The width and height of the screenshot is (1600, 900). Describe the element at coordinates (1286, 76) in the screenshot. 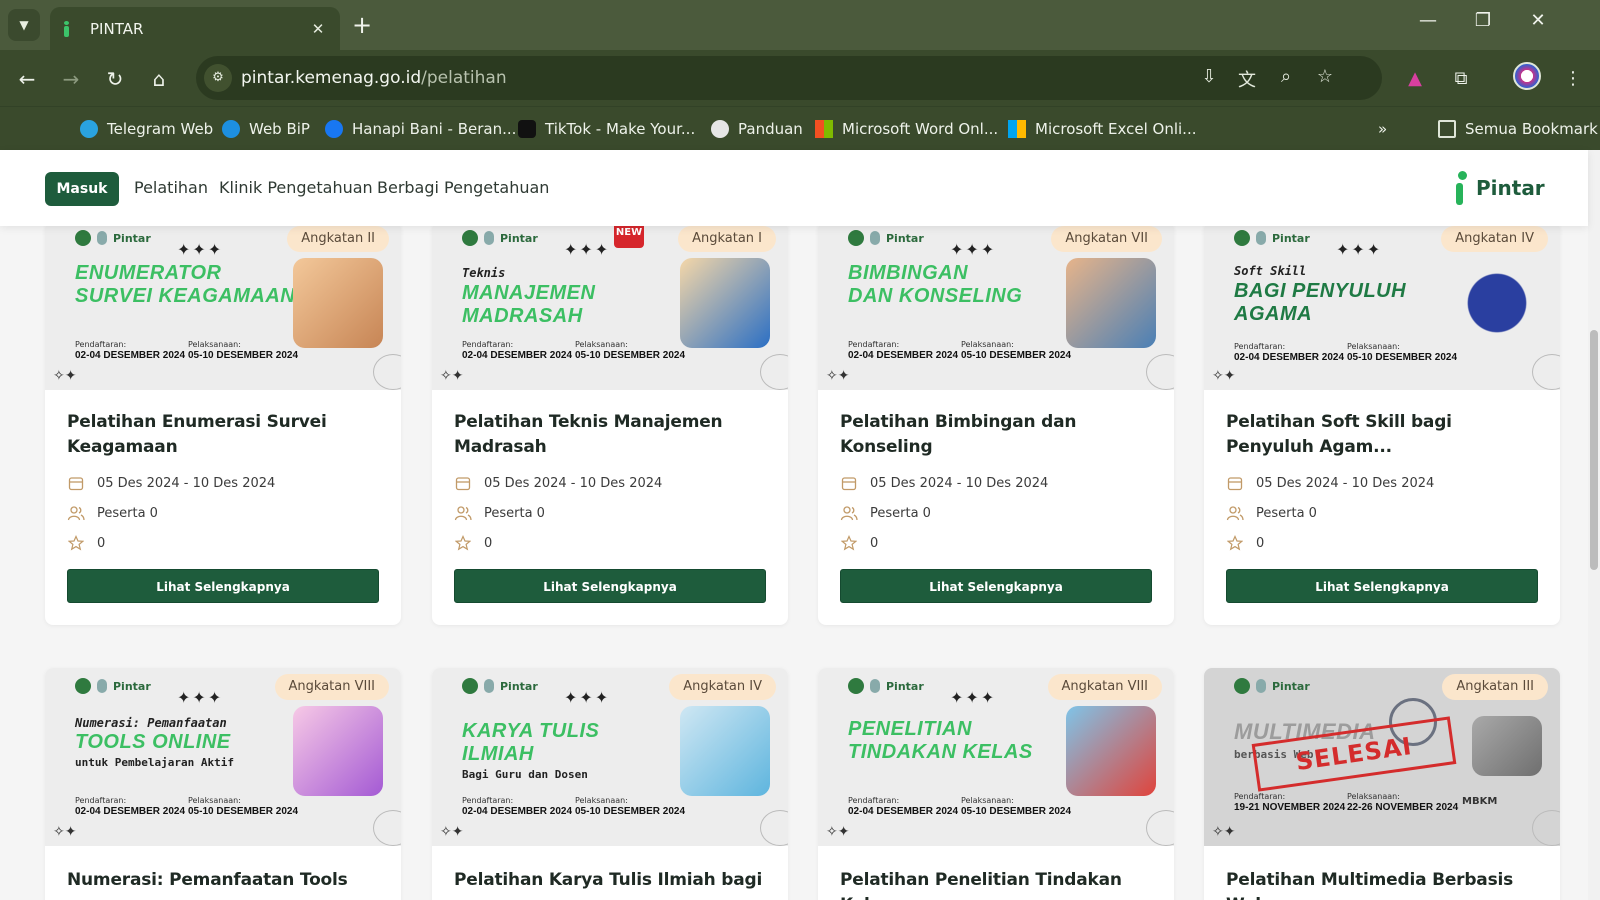

I see `zoom-icon: ⌕` at that location.